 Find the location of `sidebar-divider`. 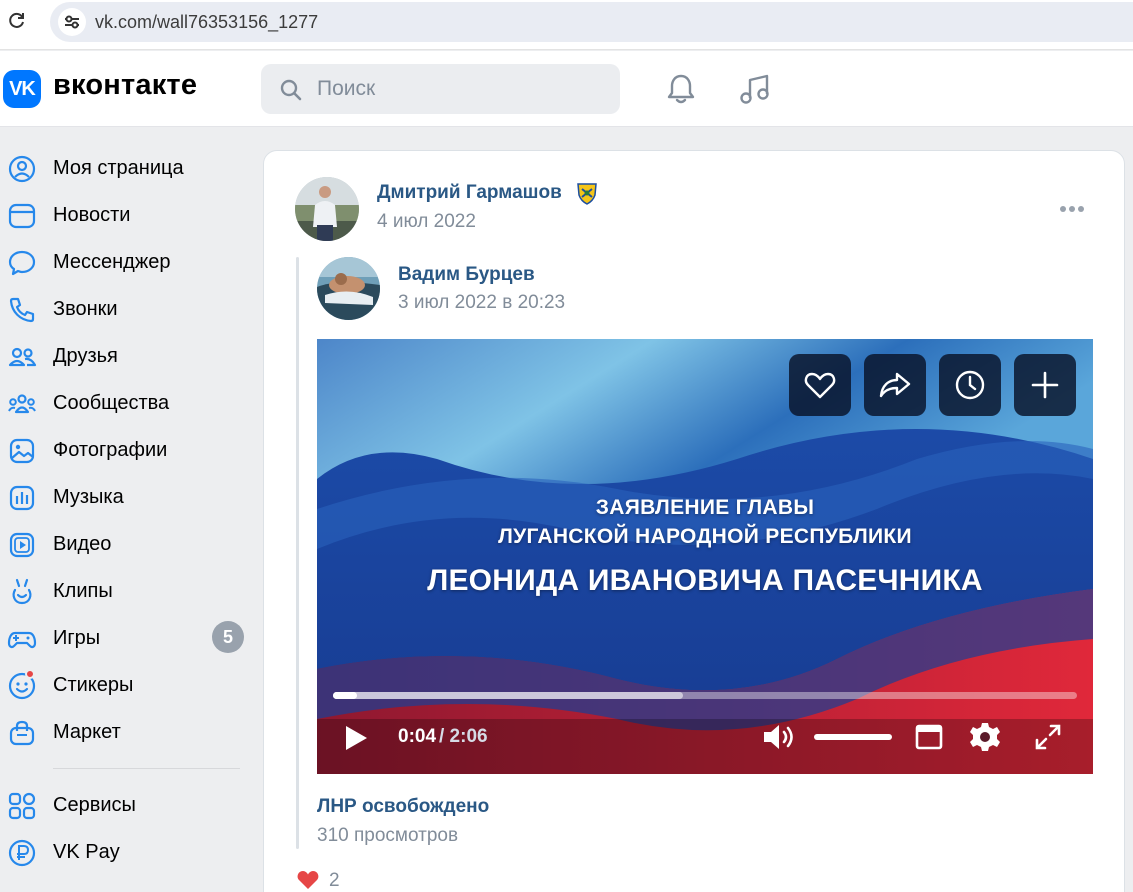

sidebar-divider is located at coordinates (146, 768).